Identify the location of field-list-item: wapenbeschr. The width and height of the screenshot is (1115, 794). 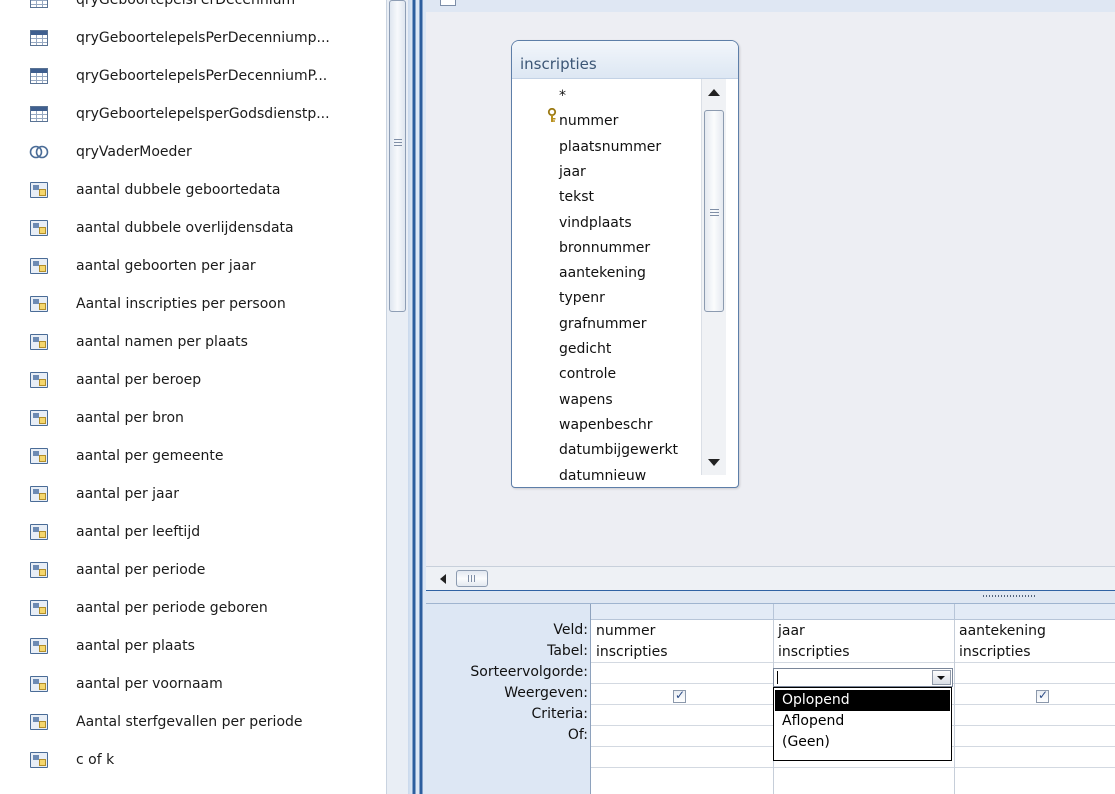
(606, 429).